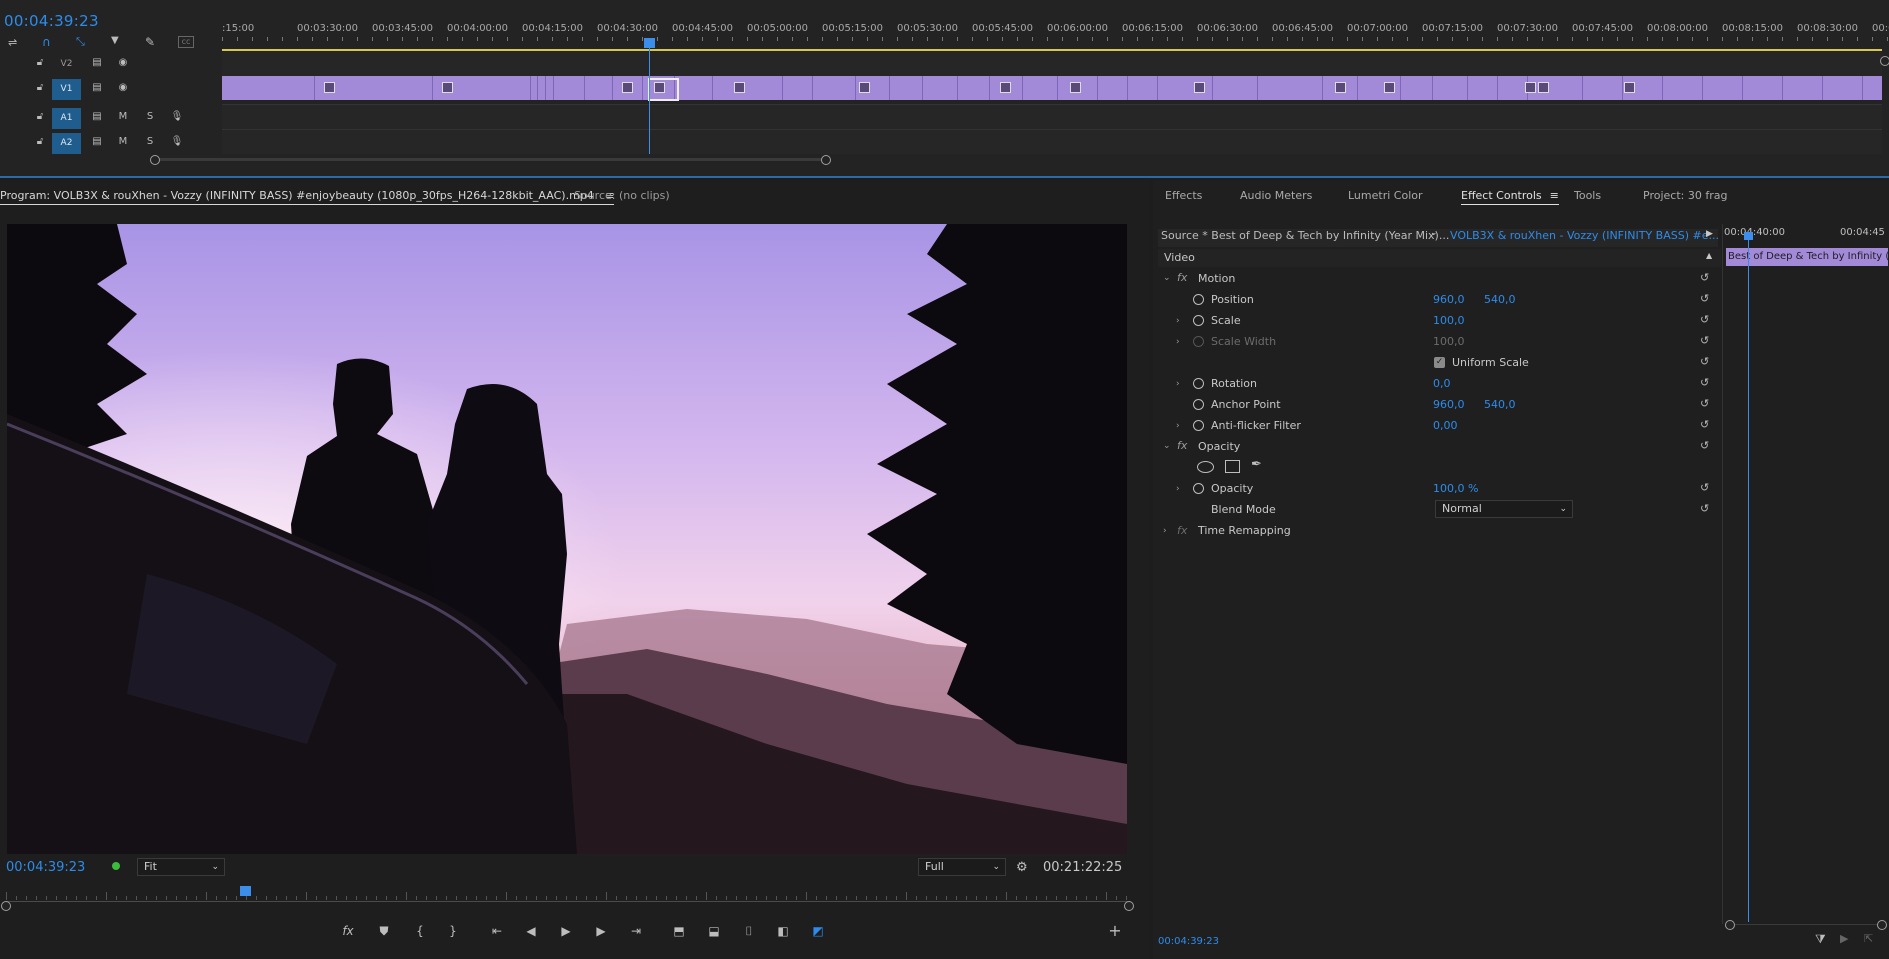 This screenshot has width=1889, height=959. What do you see at coordinates (1276, 195) in the screenshot?
I see `tab-audio-meters: Audio Meters` at bounding box center [1276, 195].